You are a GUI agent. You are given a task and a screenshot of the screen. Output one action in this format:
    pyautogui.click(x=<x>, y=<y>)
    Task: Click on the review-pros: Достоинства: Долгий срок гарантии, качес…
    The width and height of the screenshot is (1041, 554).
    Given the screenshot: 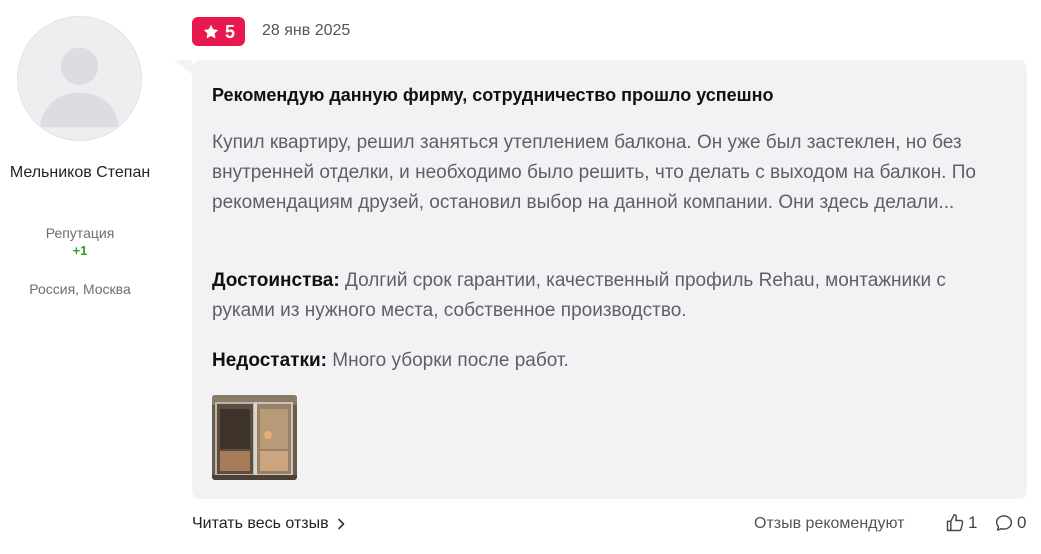 What is the action you would take?
    pyautogui.click(x=612, y=296)
    